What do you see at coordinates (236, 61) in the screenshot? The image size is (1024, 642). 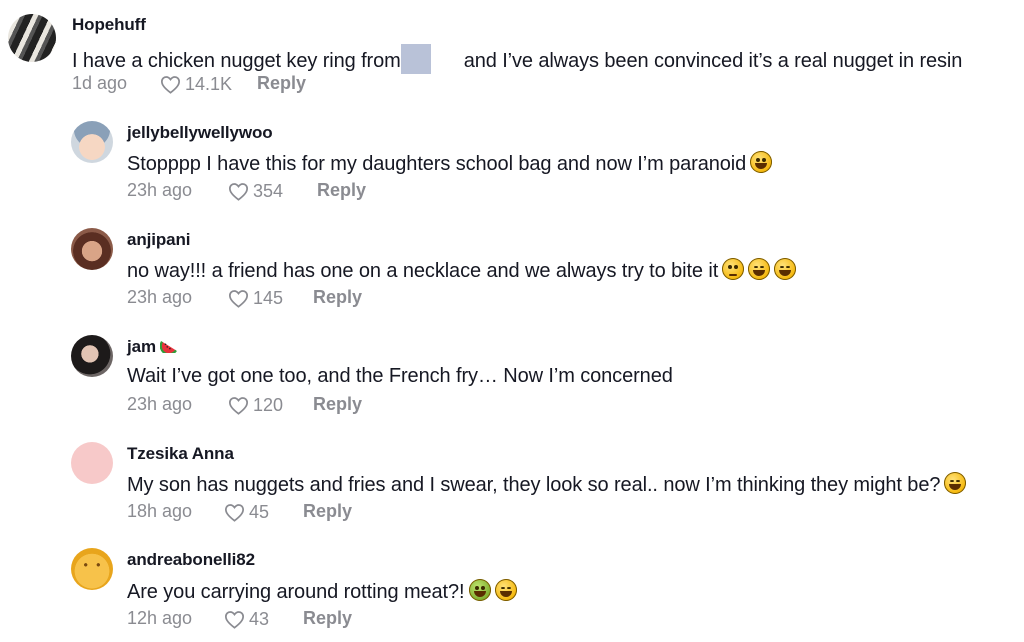 I see `comment-text-part: I have a chicken nugget key ring from` at bounding box center [236, 61].